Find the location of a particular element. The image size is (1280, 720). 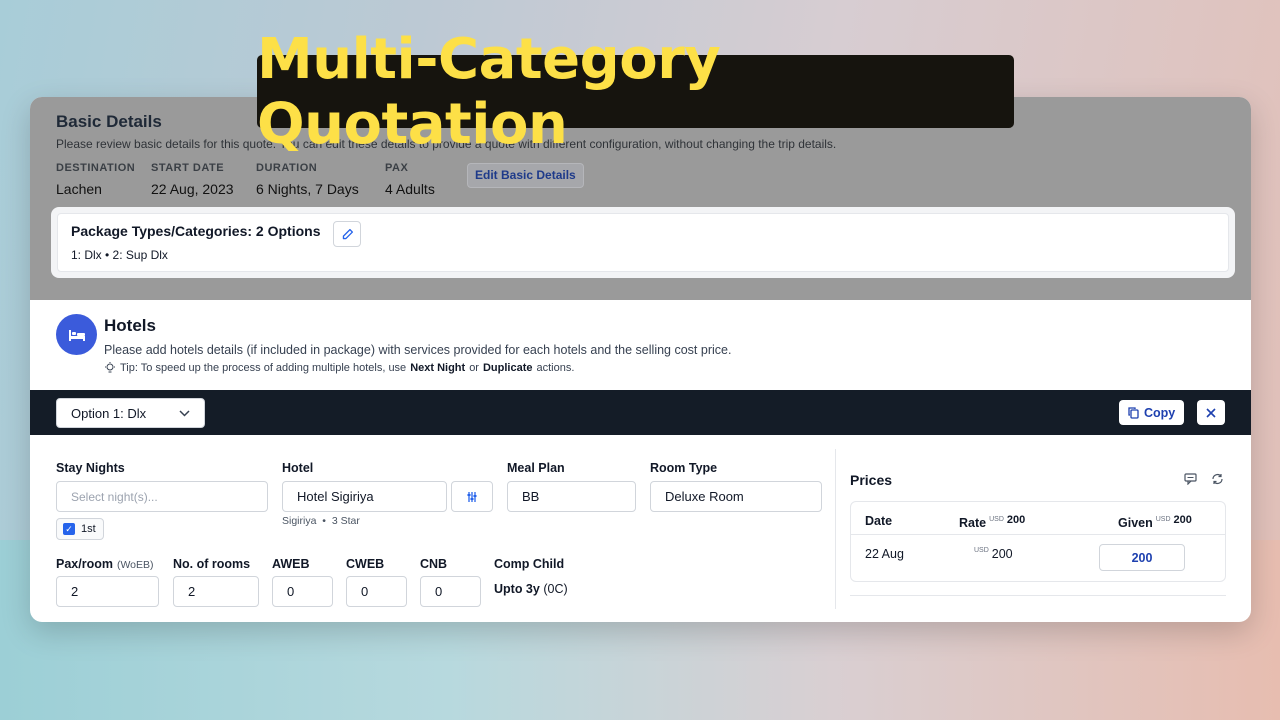

pax-room-label-text: Pax/room is located at coordinates (84, 564).